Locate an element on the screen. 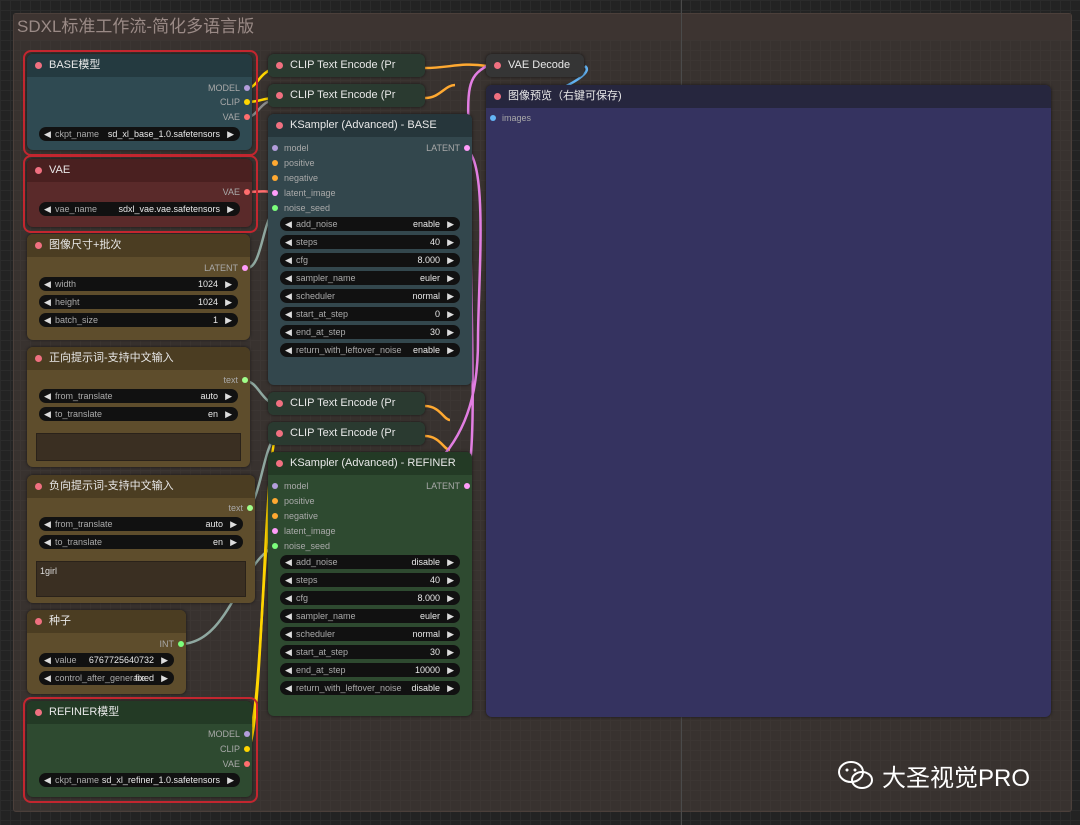  input-images: images is located at coordinates (510, 118).